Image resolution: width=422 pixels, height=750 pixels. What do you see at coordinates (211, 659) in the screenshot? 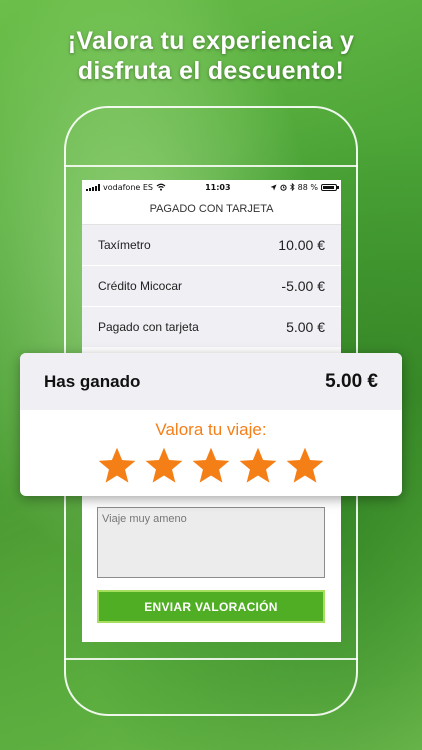
I see `phone-divider-bottom` at bounding box center [211, 659].